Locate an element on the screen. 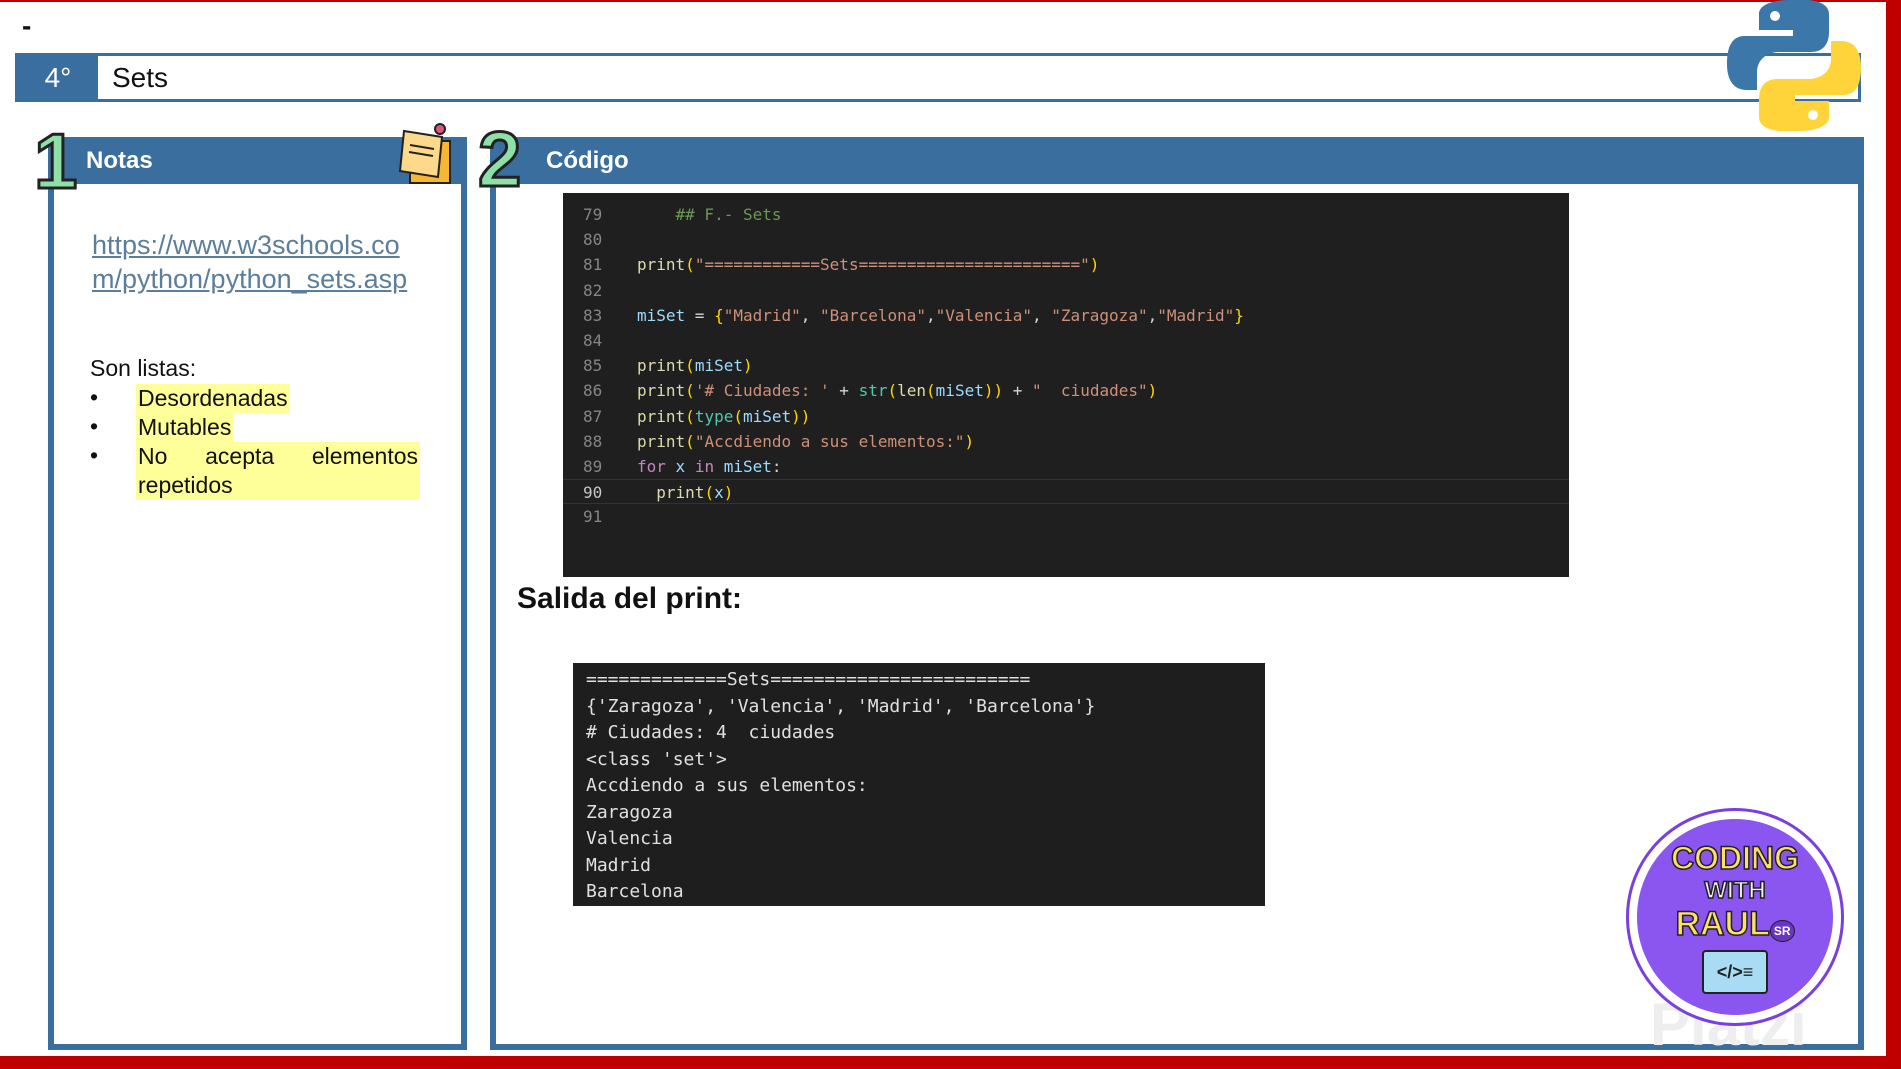  bullet-text: No acepta elementos repetidos is located at coordinates (278, 471).